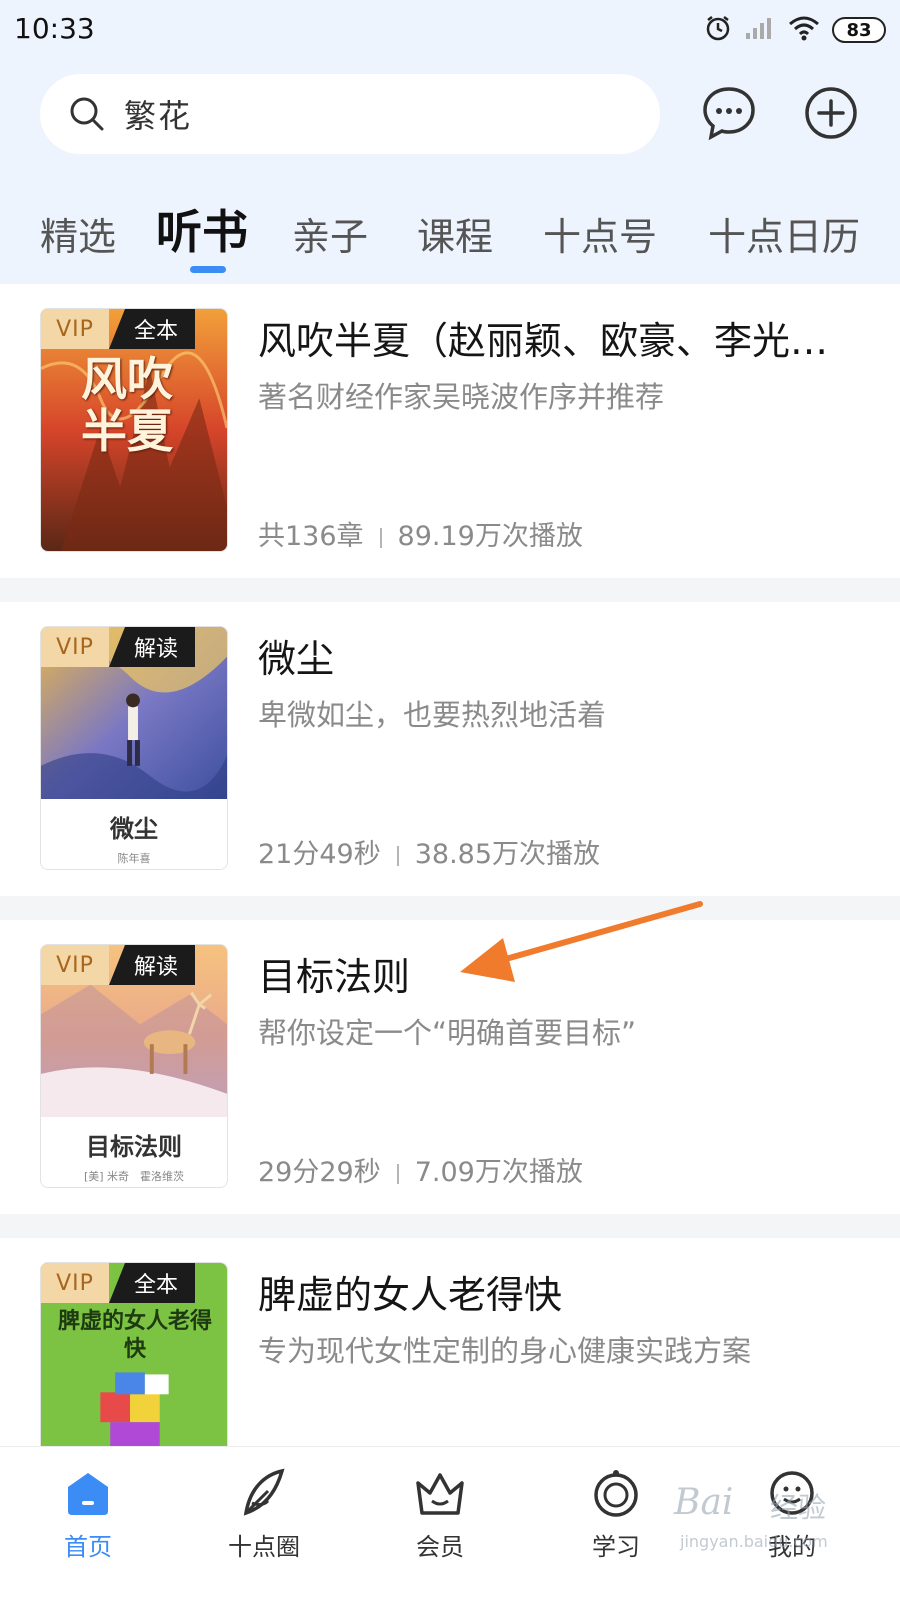 The image size is (900, 1600). I want to click on chat-bubble-icon, so click(729, 115).